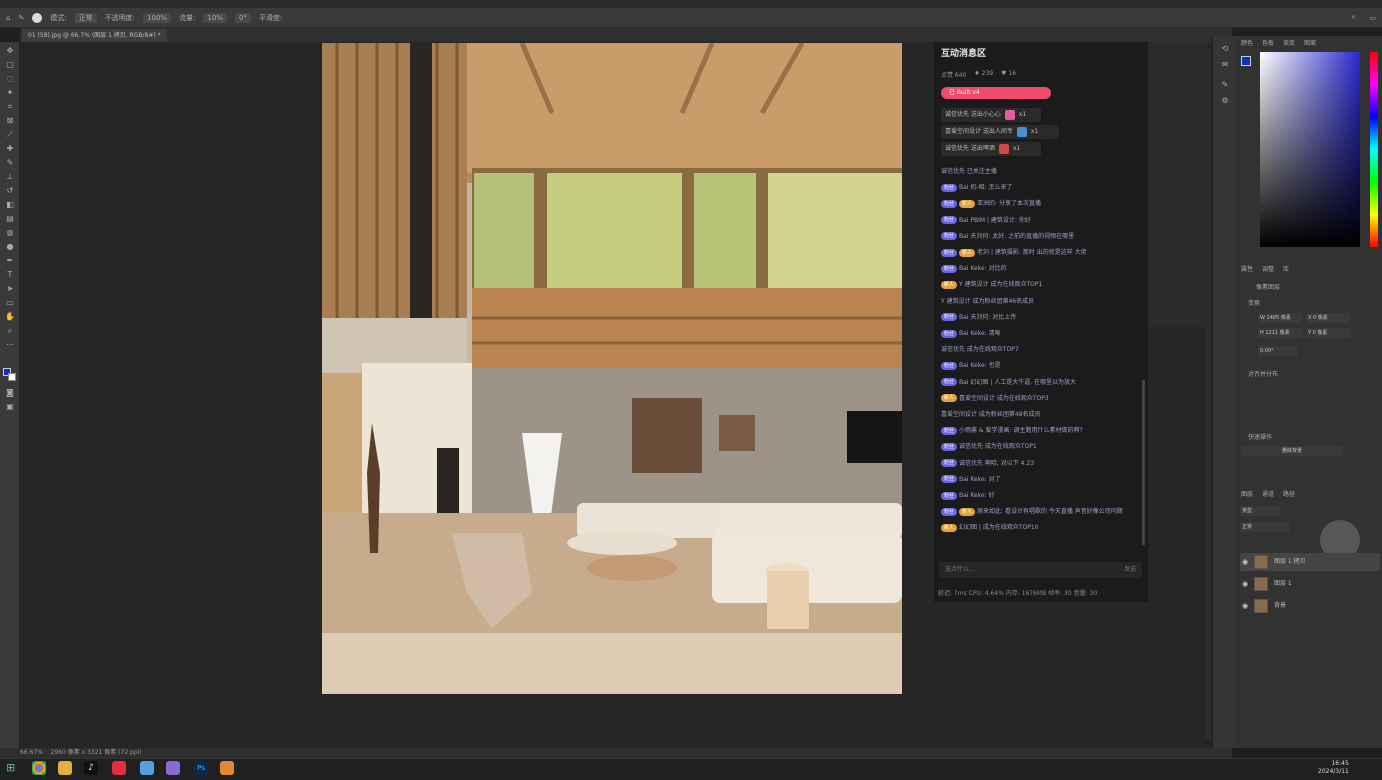 Image resolution: width=1382 pixels, height=780 pixels. Describe the element at coordinates (998, 447) in the screenshot. I see `chat-message-text: 诚信优先 成为在线观众TOP1` at that location.